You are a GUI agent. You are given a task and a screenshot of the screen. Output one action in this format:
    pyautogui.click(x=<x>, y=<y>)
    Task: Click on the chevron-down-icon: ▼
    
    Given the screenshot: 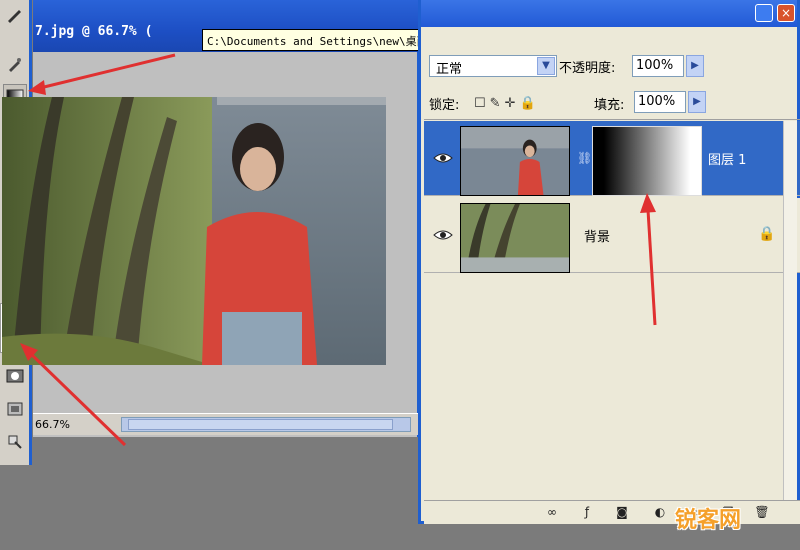 What is the action you would take?
    pyautogui.click(x=546, y=66)
    